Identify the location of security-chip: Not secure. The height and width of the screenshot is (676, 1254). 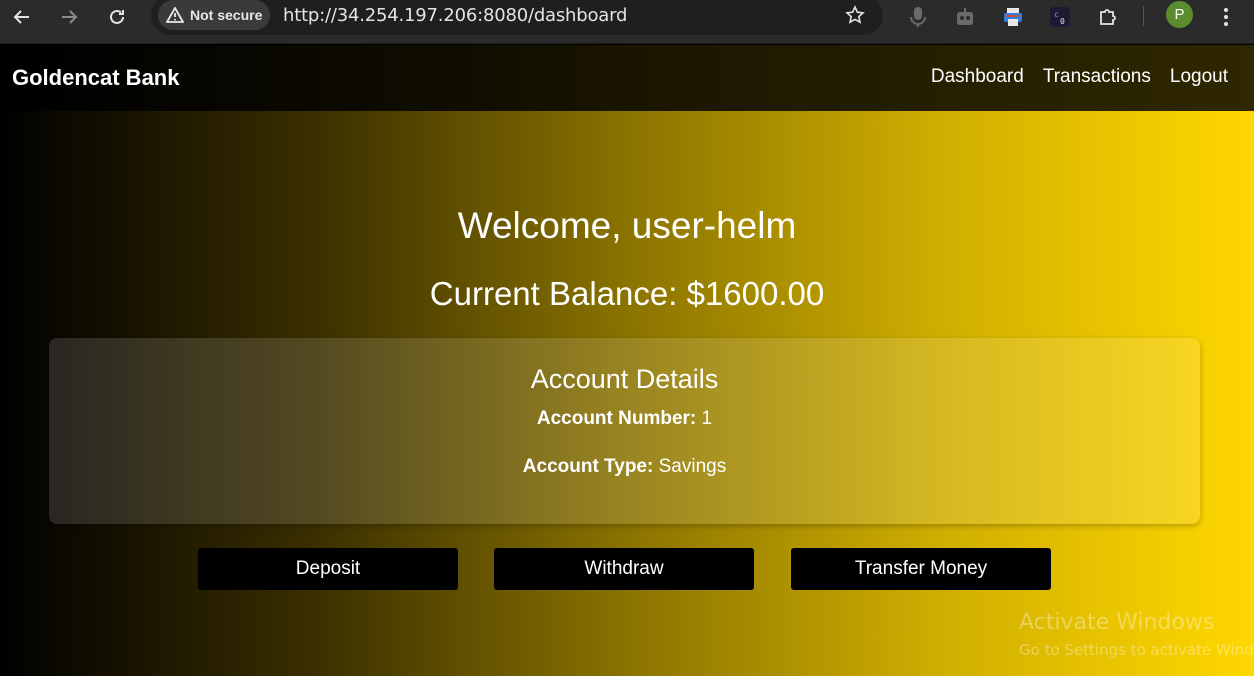
(214, 15).